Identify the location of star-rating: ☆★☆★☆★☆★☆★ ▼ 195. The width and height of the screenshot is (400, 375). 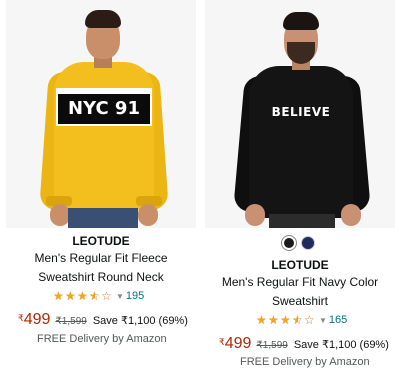
(98, 296).